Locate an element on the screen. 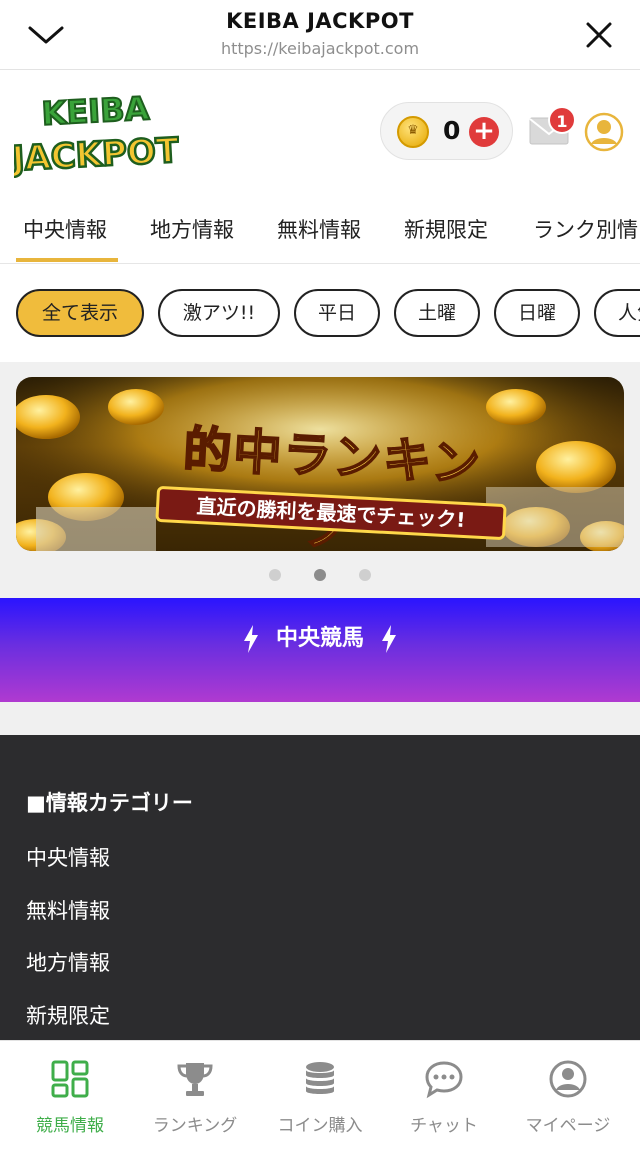 The image size is (640, 1160). chat-icon is located at coordinates (444, 1080).